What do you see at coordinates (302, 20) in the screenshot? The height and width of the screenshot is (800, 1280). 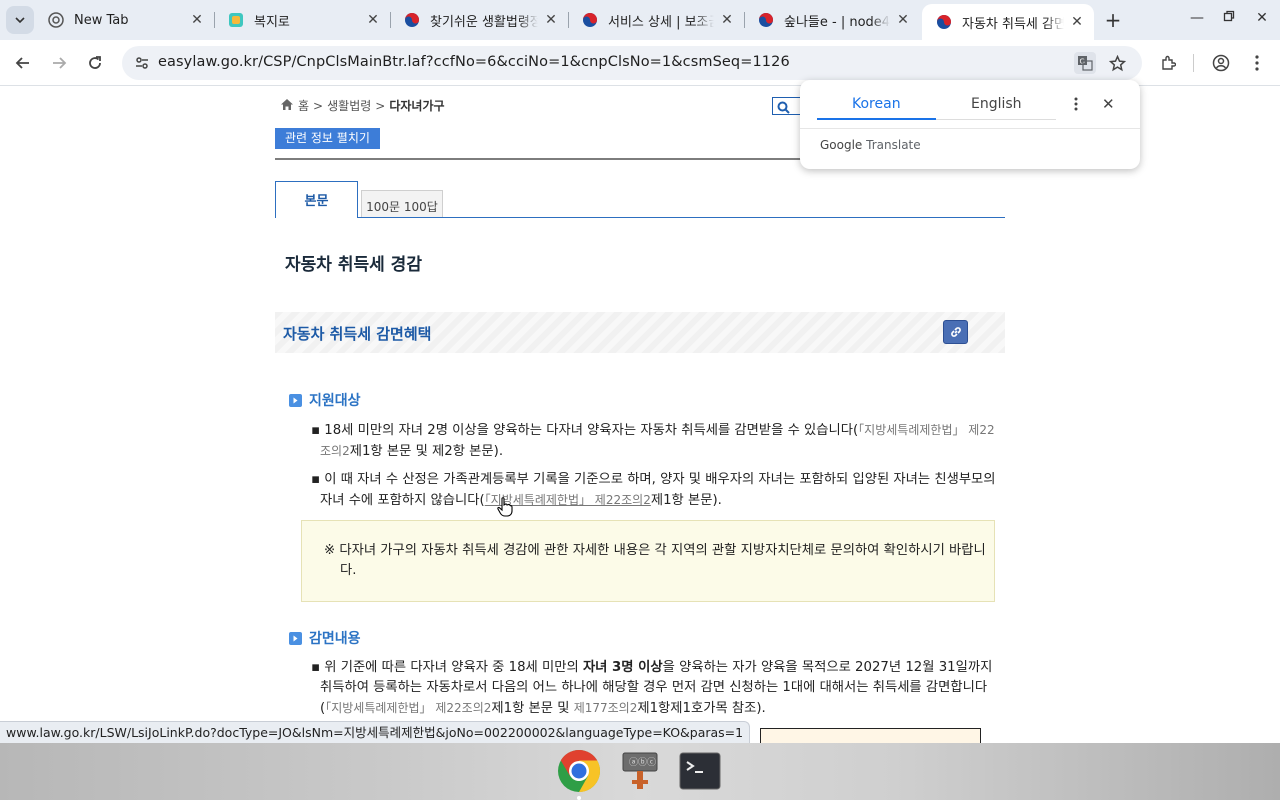 I see `tab-bokjiro: 복지로 ✕` at bounding box center [302, 20].